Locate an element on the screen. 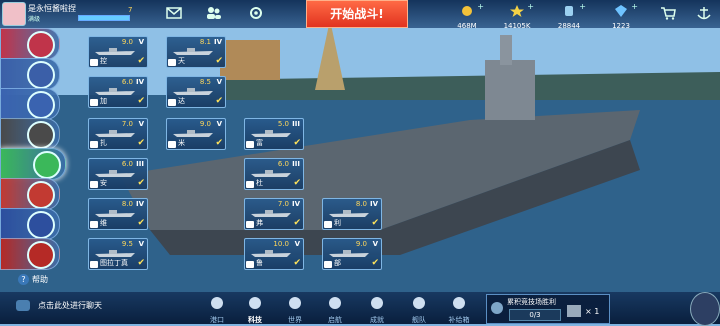  friends-icon is located at coordinates (214, 13).